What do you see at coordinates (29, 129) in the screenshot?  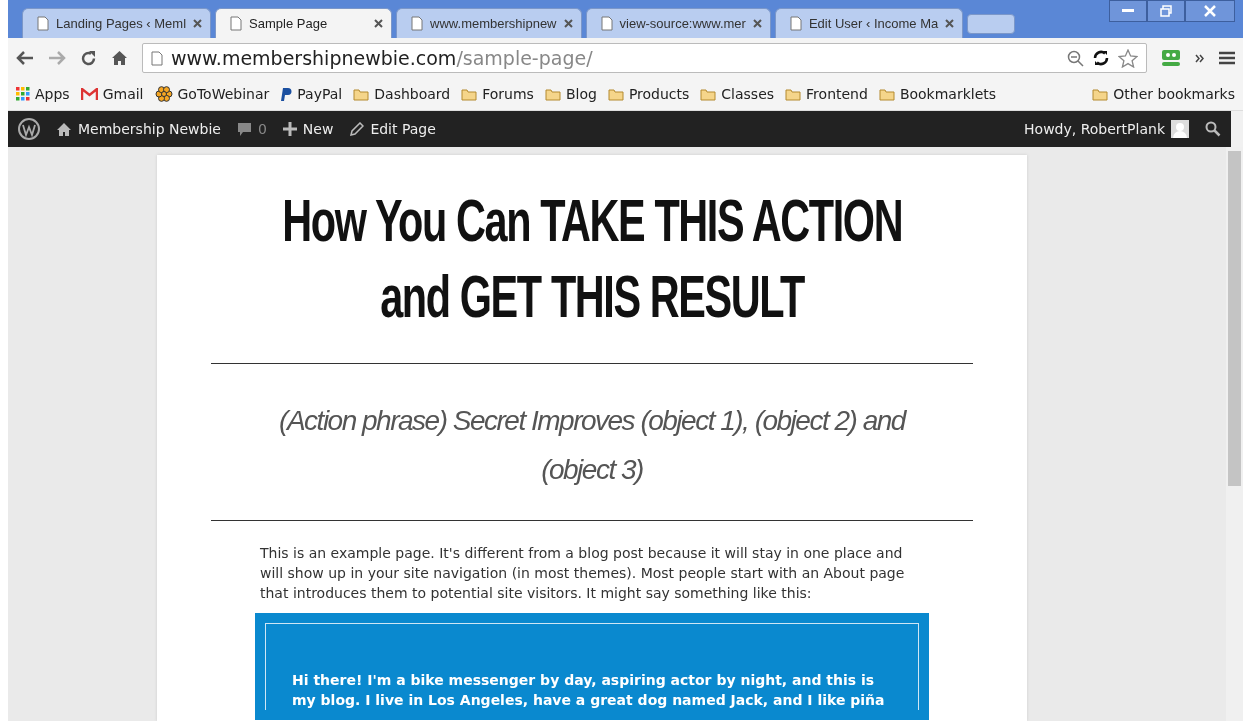 I see `wordpress-logo-icon` at bounding box center [29, 129].